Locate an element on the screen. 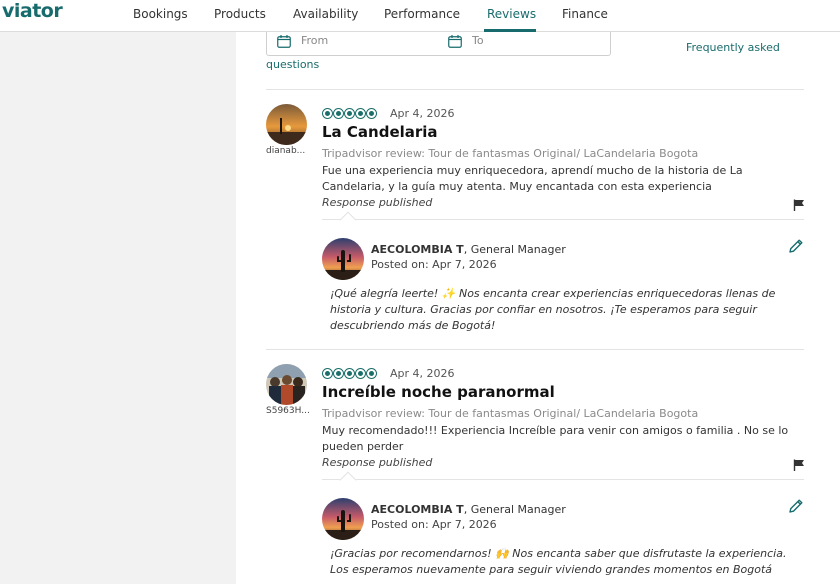 The image size is (840, 584). nav-products: Products is located at coordinates (240, 14).